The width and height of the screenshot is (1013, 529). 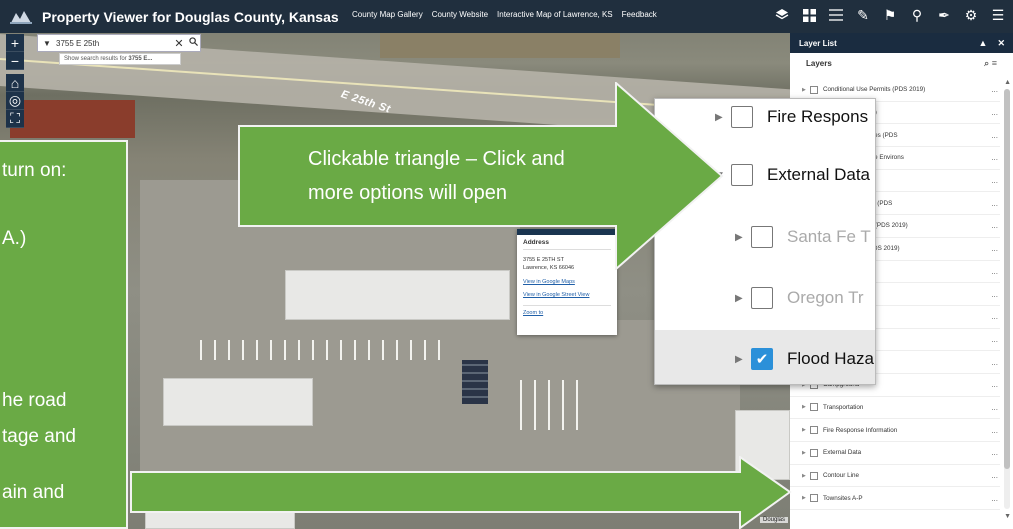 I want to click on zoomed-layer-label: Oregon Tr, so click(x=825, y=297).